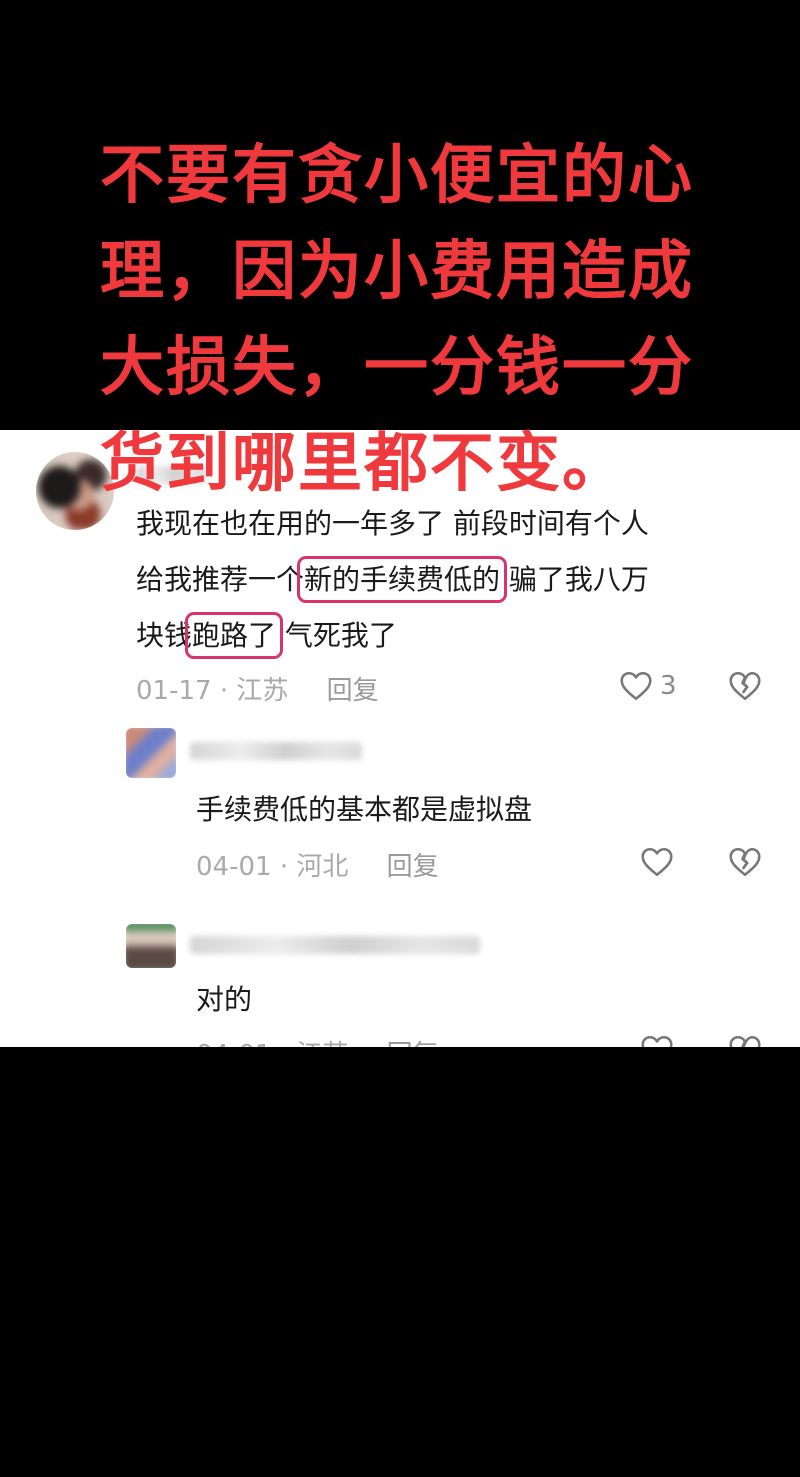 The width and height of the screenshot is (800, 1477). I want to click on comment-text: 给我推荐一个新的手续费低的 骗了我八万, so click(392, 579).